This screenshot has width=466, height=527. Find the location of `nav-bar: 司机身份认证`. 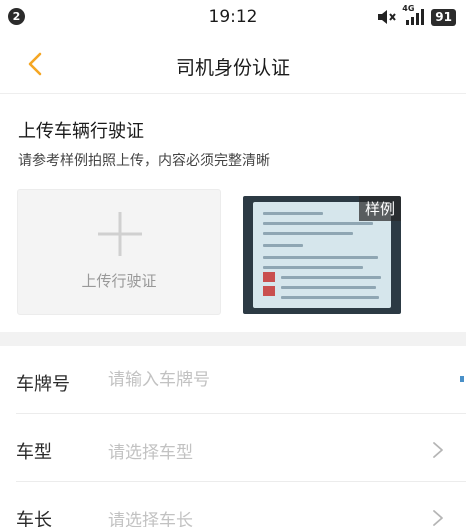

nav-bar: 司机身份认证 is located at coordinates (233, 64).